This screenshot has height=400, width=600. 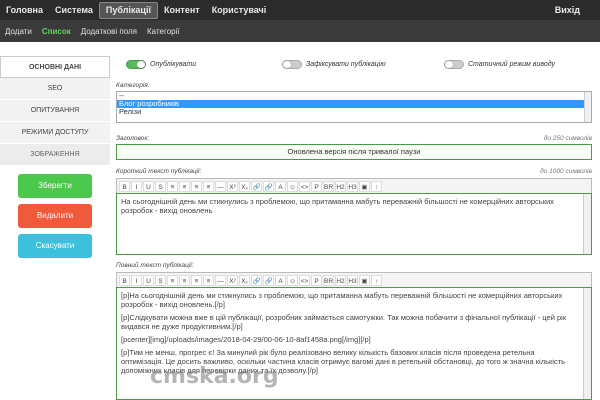 I want to click on title-hint: до 250 символів, so click(x=567, y=138).